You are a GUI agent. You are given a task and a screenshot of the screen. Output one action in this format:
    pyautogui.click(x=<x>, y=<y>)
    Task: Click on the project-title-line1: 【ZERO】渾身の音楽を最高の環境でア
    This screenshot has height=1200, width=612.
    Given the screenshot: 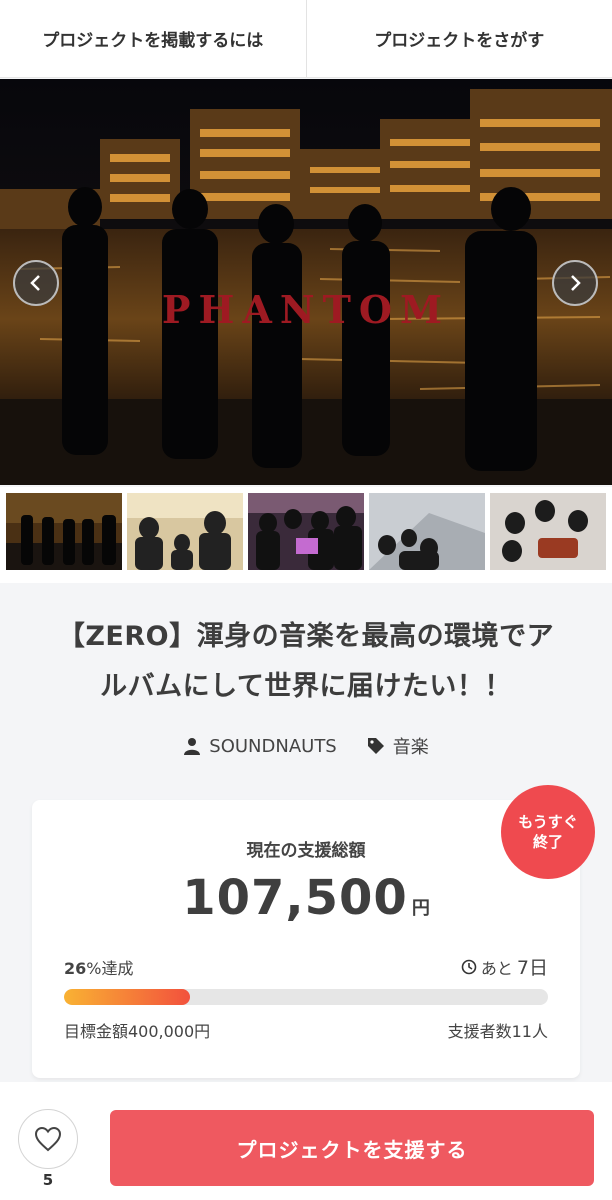 What is the action you would take?
    pyautogui.click(x=306, y=636)
    